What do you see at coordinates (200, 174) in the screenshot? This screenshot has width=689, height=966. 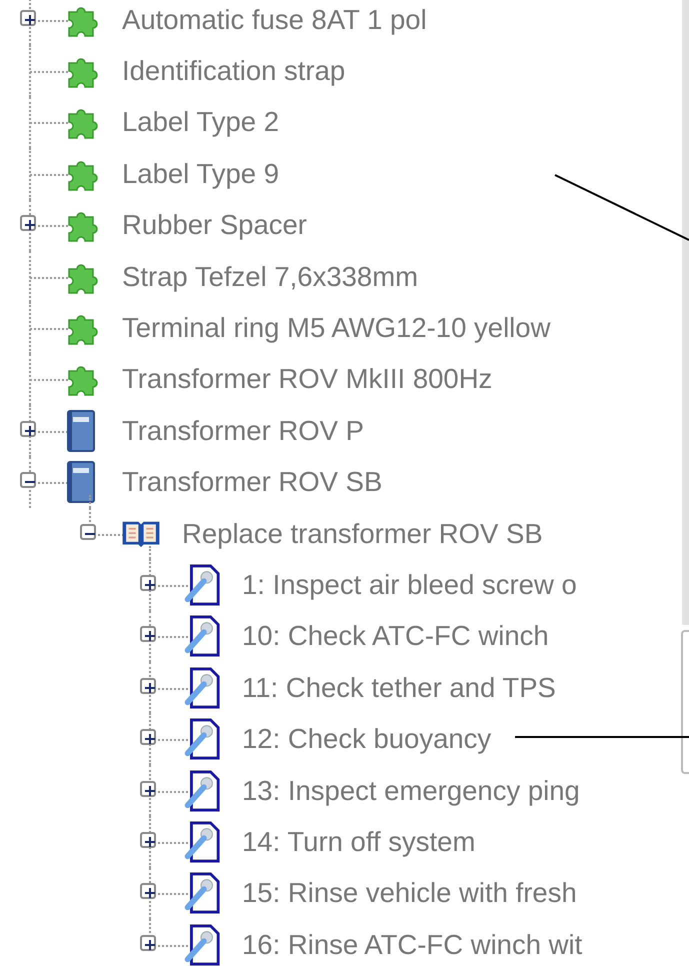 I see `tree-item-label: Label Type 9` at bounding box center [200, 174].